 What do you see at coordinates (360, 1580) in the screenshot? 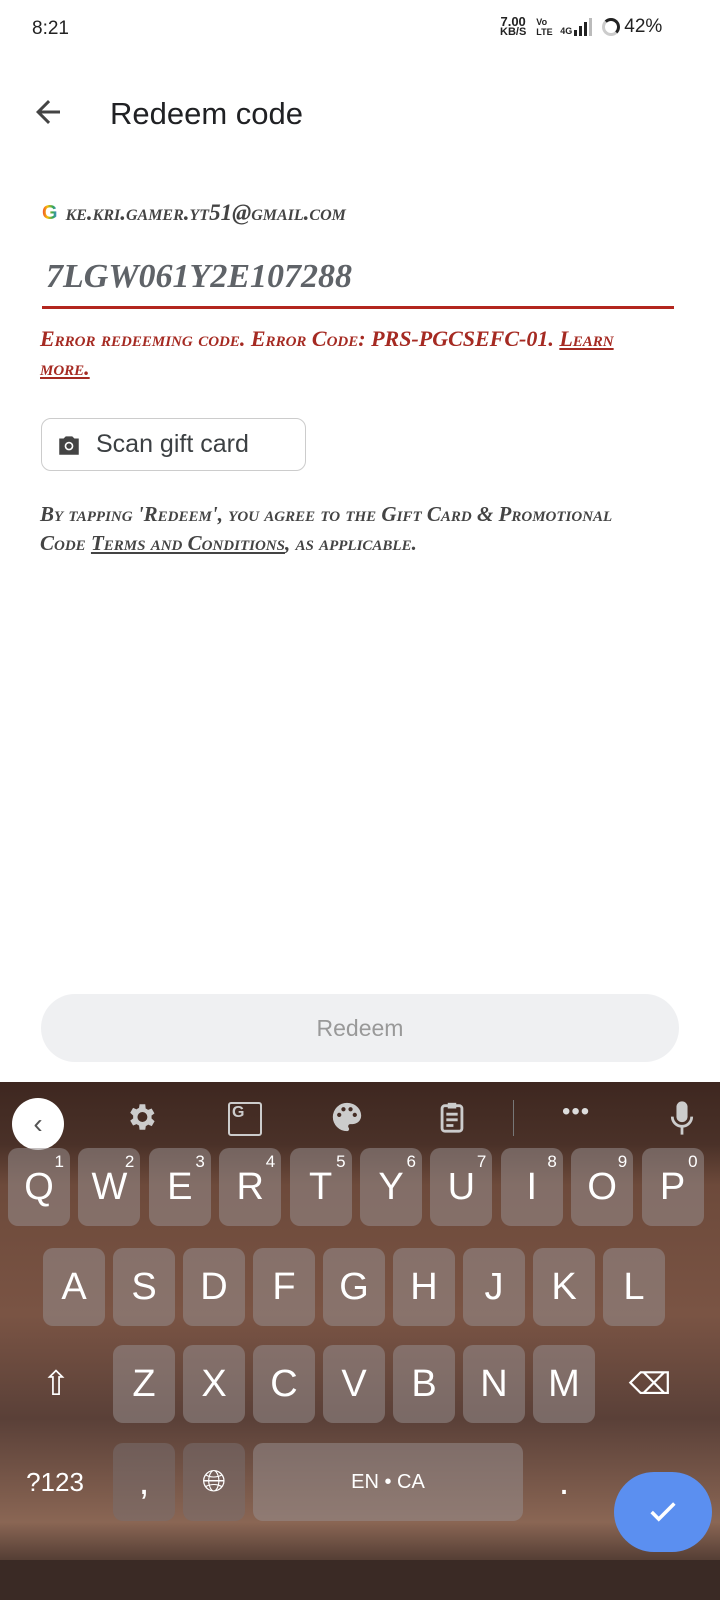
I see `nav-bar` at bounding box center [360, 1580].